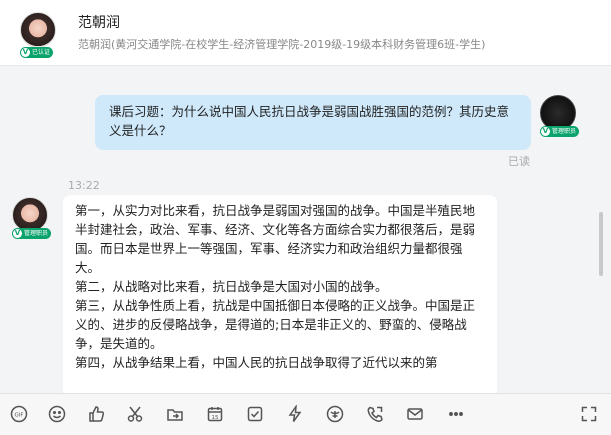 The height and width of the screenshot is (435, 611). Describe the element at coordinates (256, 362) in the screenshot. I see `message-paragraph: 第四，从战争结果上看，中国人民的抗日战争取得了近代以来的第` at that location.